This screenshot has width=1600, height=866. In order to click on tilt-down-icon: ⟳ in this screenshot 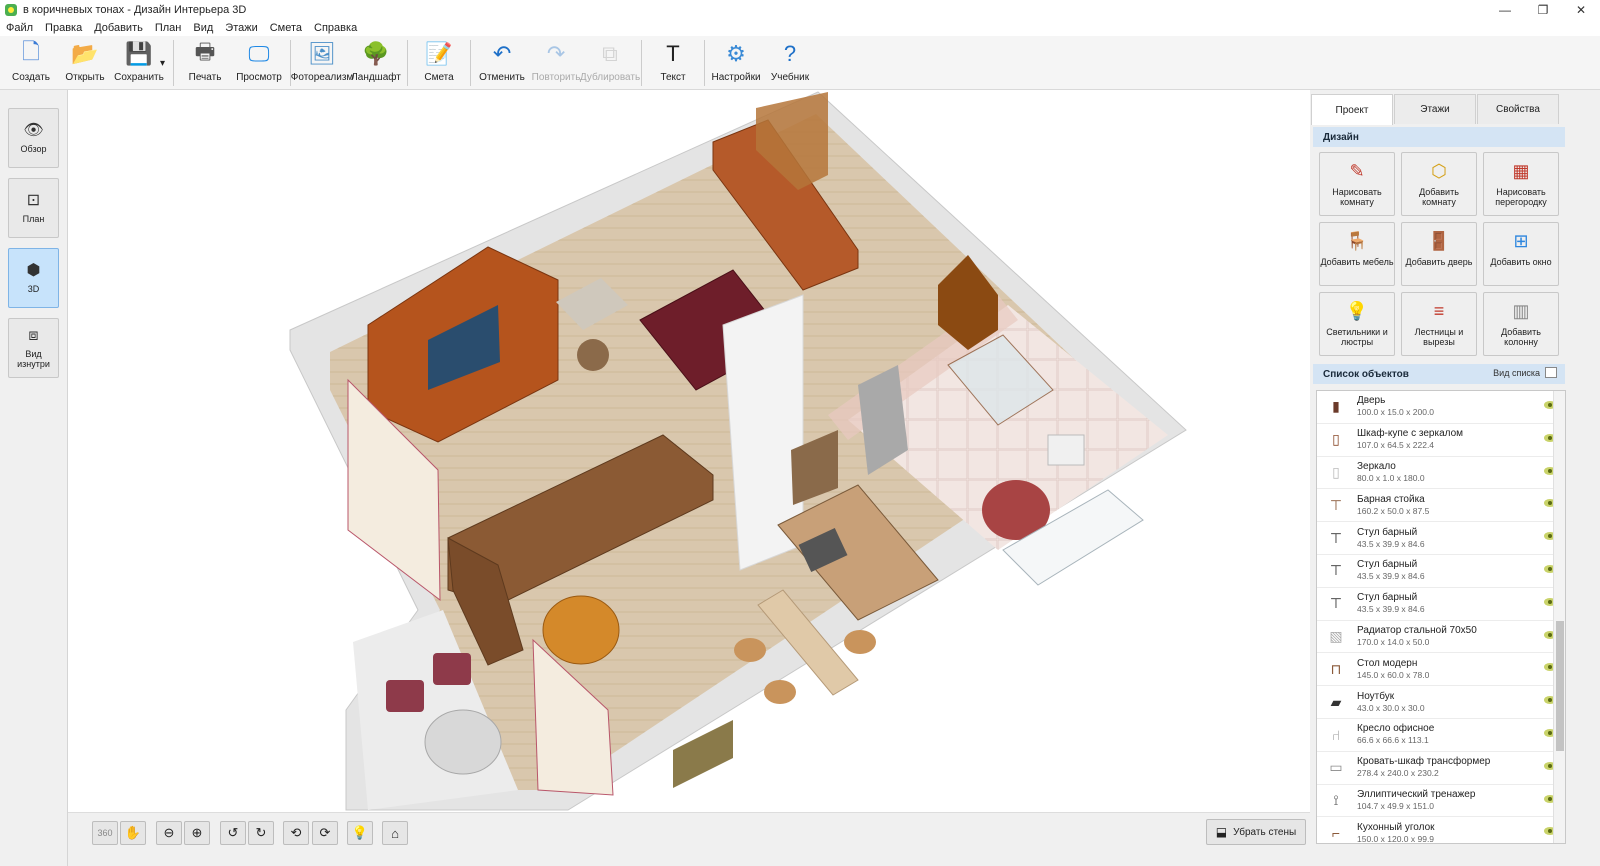, I will do `click(325, 833)`.